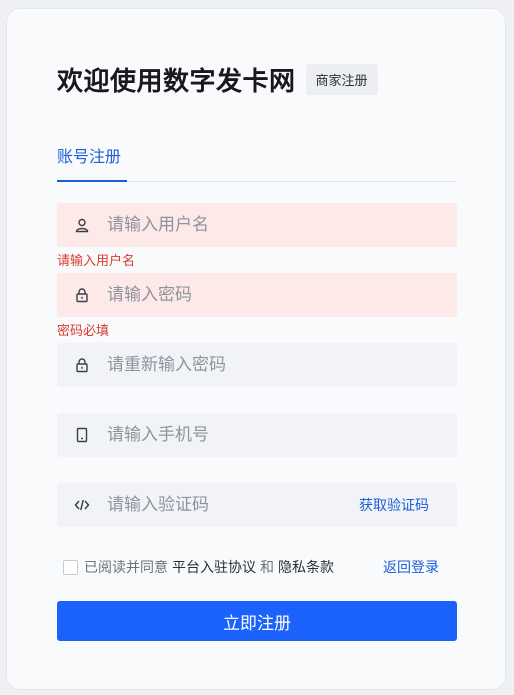  Describe the element at coordinates (214, 567) in the screenshot. I see `platform-agreement-link: 平台入驻协议` at that location.